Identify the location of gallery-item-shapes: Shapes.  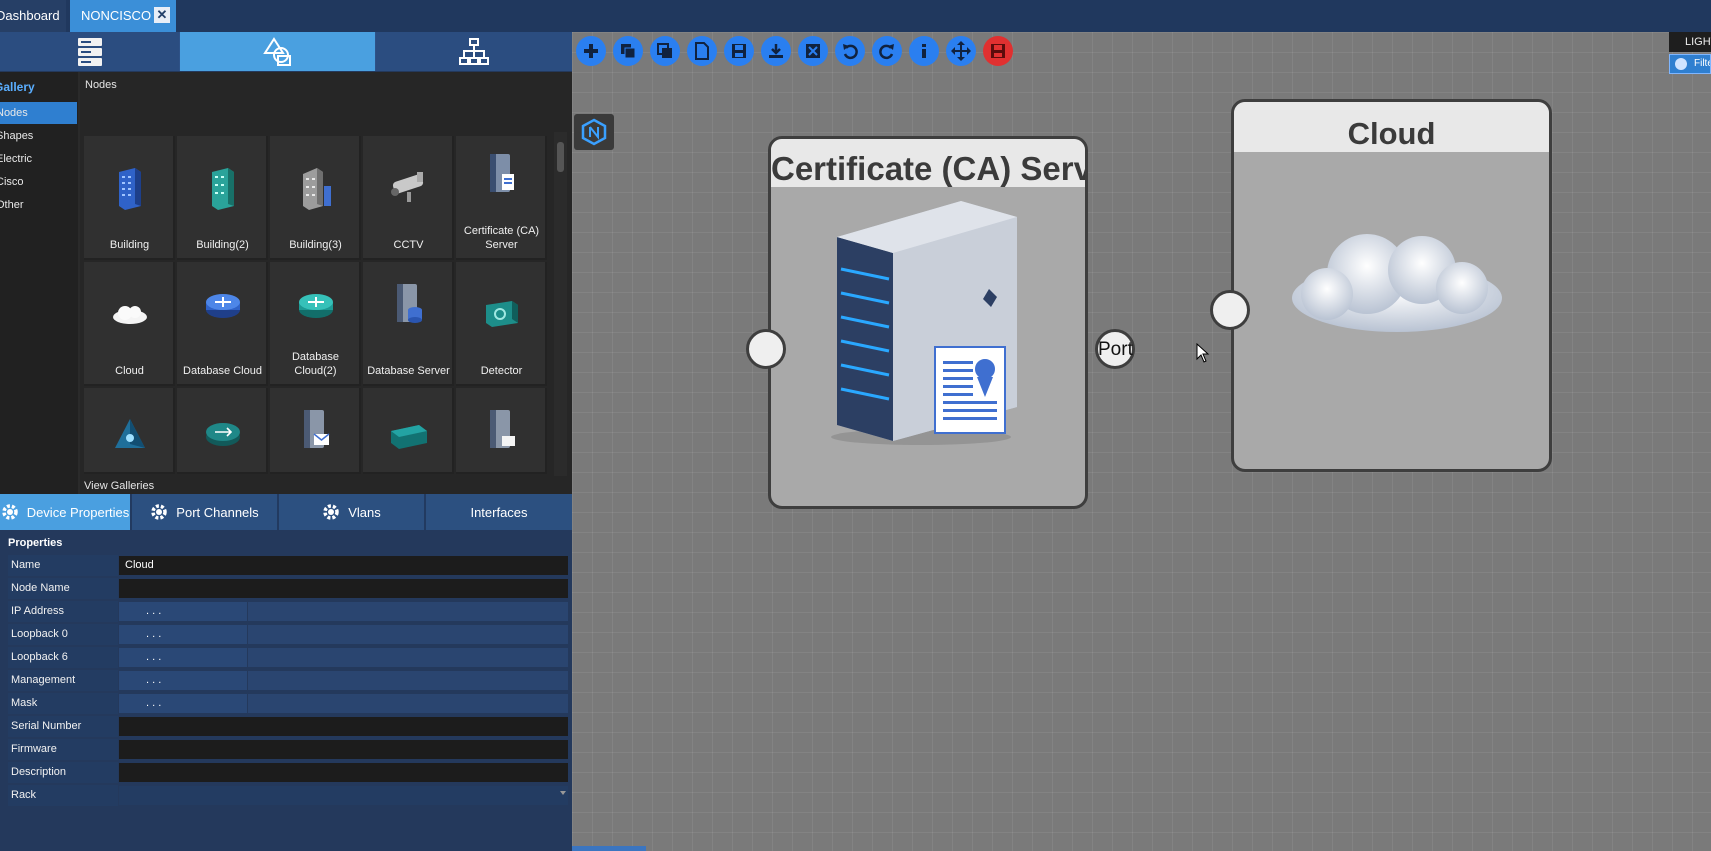
(38, 136).